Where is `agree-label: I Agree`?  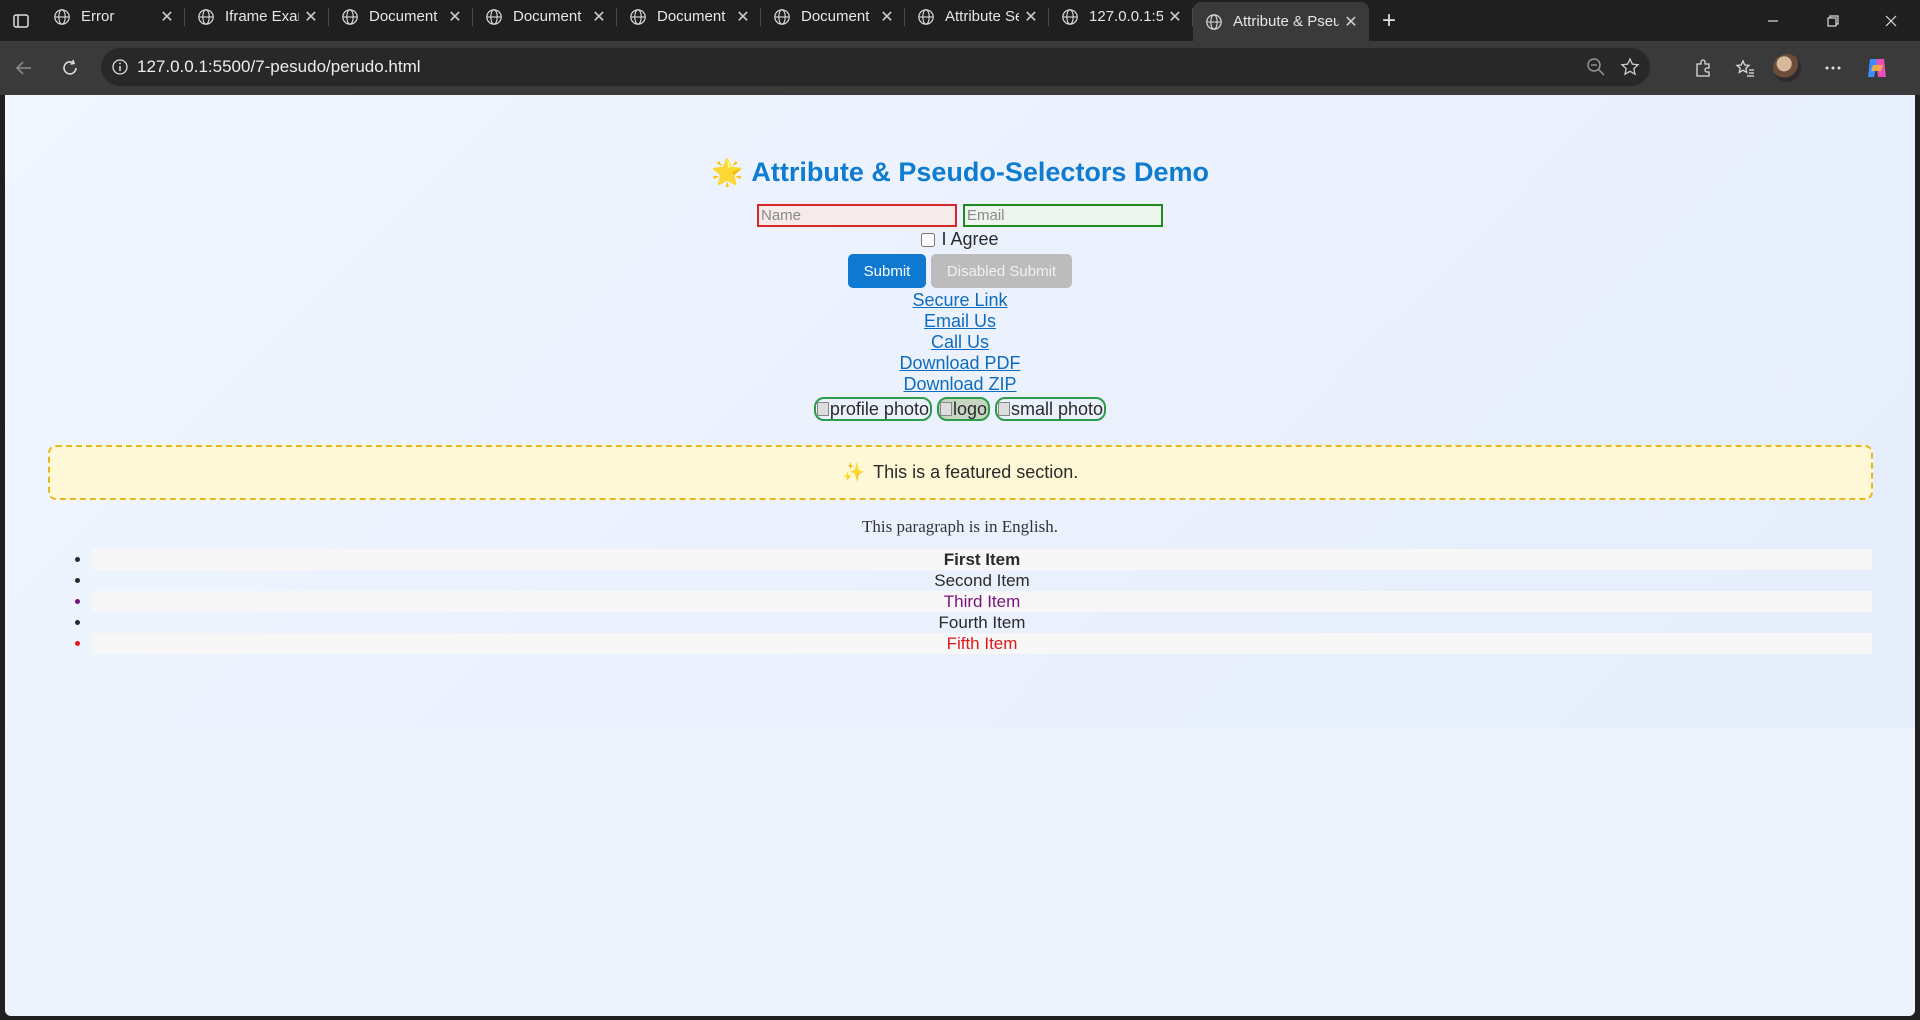
agree-label: I Agree is located at coordinates (970, 239).